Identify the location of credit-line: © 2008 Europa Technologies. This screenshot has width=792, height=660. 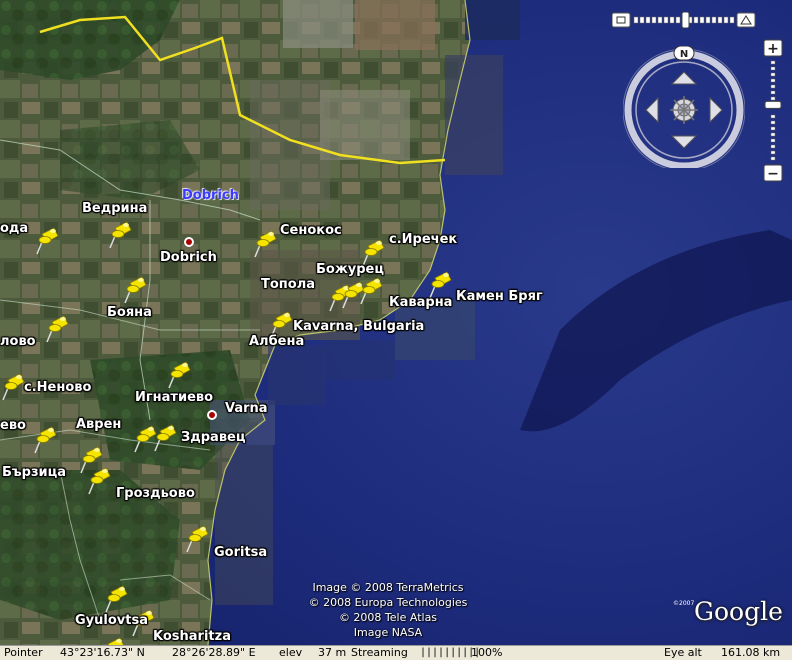
(388, 602).